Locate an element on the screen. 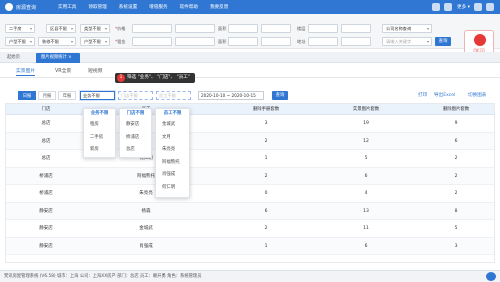 This screenshot has height=282, width=500. nav-tools: 实用工具 is located at coordinates (67, 7).